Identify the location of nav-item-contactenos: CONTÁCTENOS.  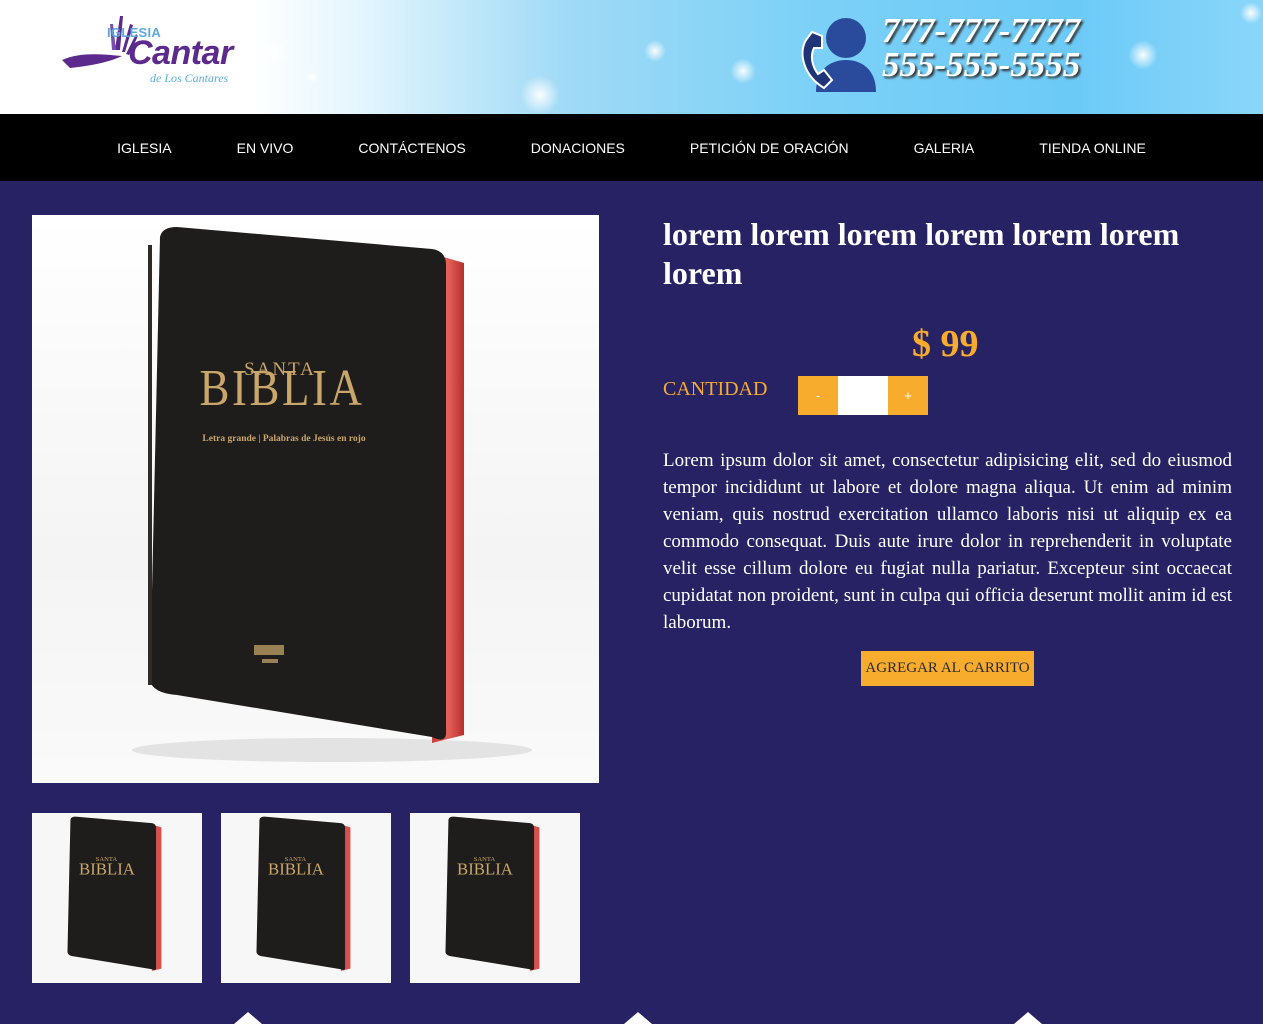
(412, 148).